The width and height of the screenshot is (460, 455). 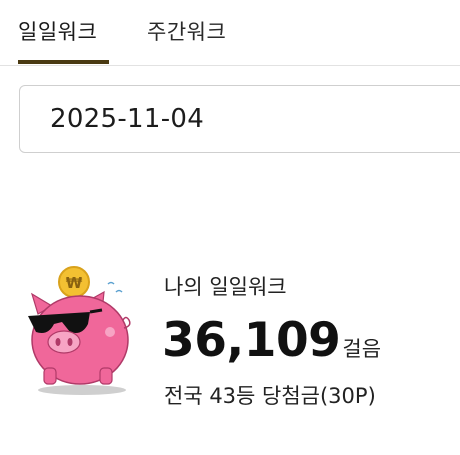 What do you see at coordinates (74, 283) in the screenshot?
I see `coin-symbol: ₩` at bounding box center [74, 283].